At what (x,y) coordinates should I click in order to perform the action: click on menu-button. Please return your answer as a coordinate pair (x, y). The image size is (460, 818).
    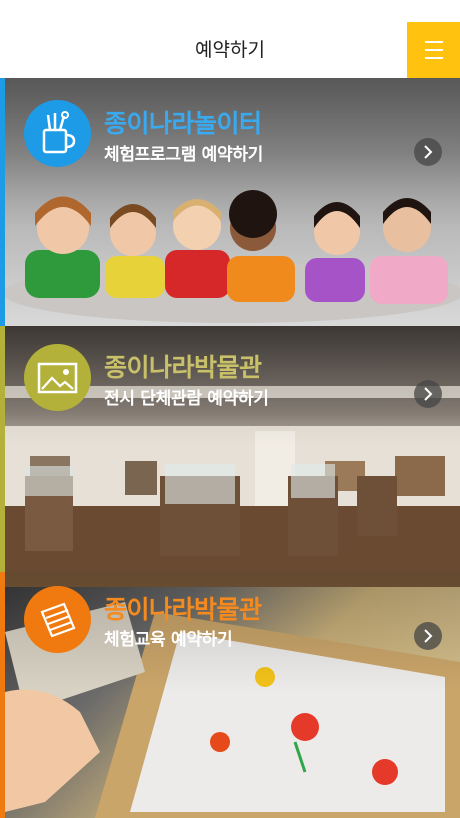
    Looking at the image, I should click on (433, 50).